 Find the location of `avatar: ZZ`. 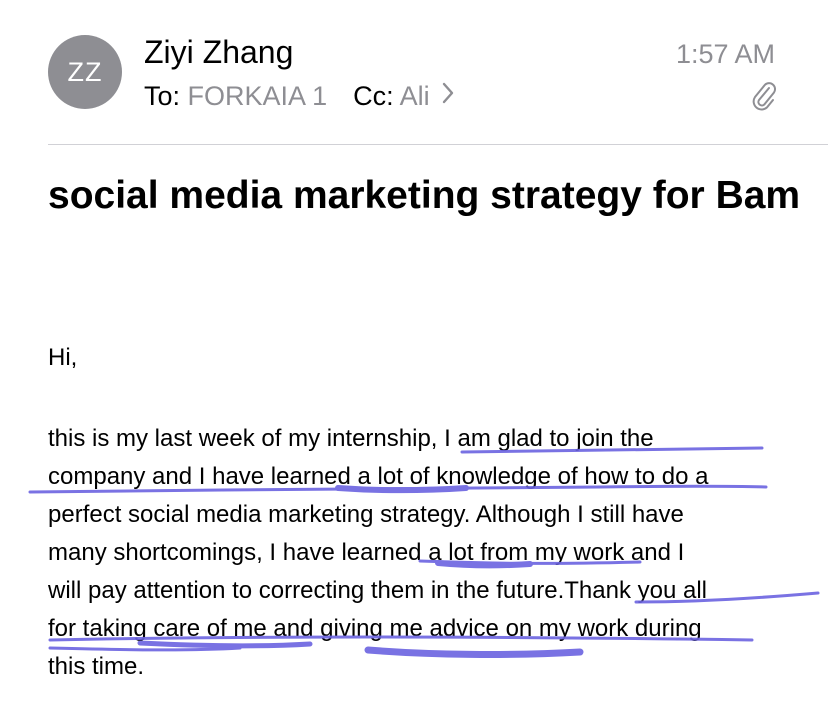

avatar: ZZ is located at coordinates (85, 72).